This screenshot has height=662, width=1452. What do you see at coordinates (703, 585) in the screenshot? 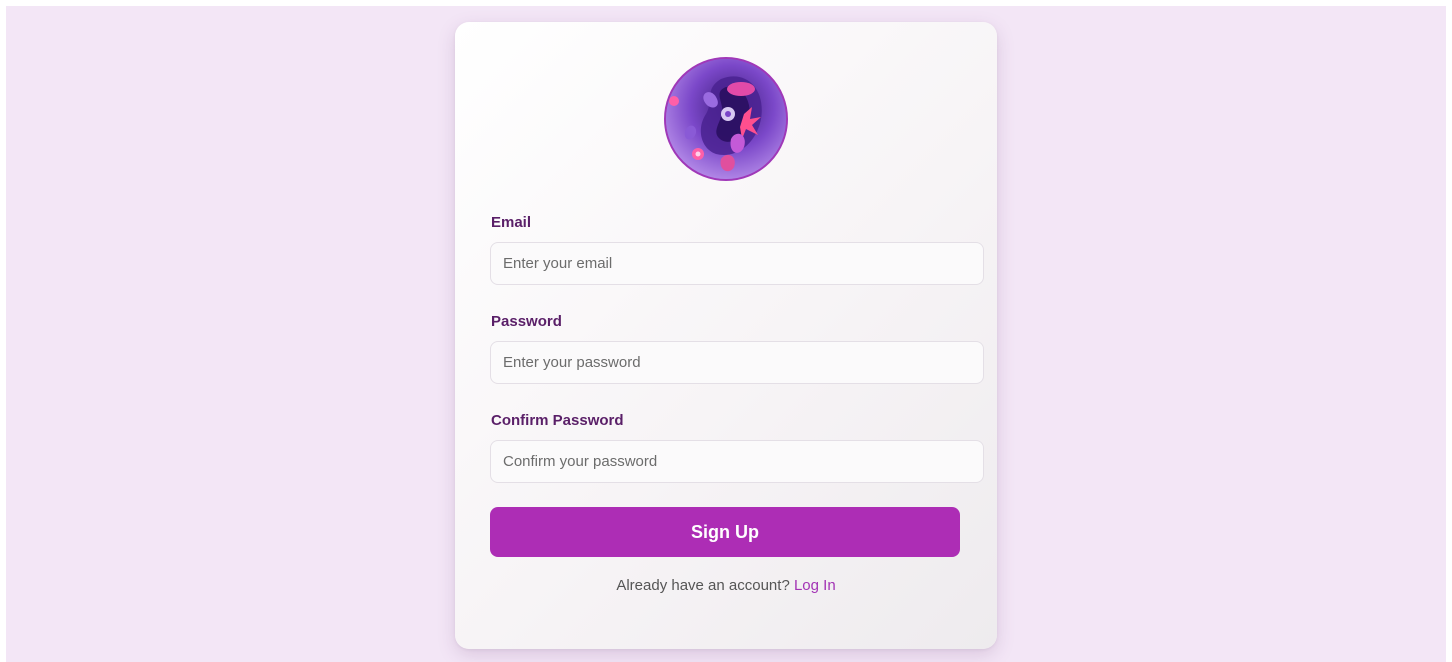
I see `login-prompt-text: Already have an account?` at bounding box center [703, 585].